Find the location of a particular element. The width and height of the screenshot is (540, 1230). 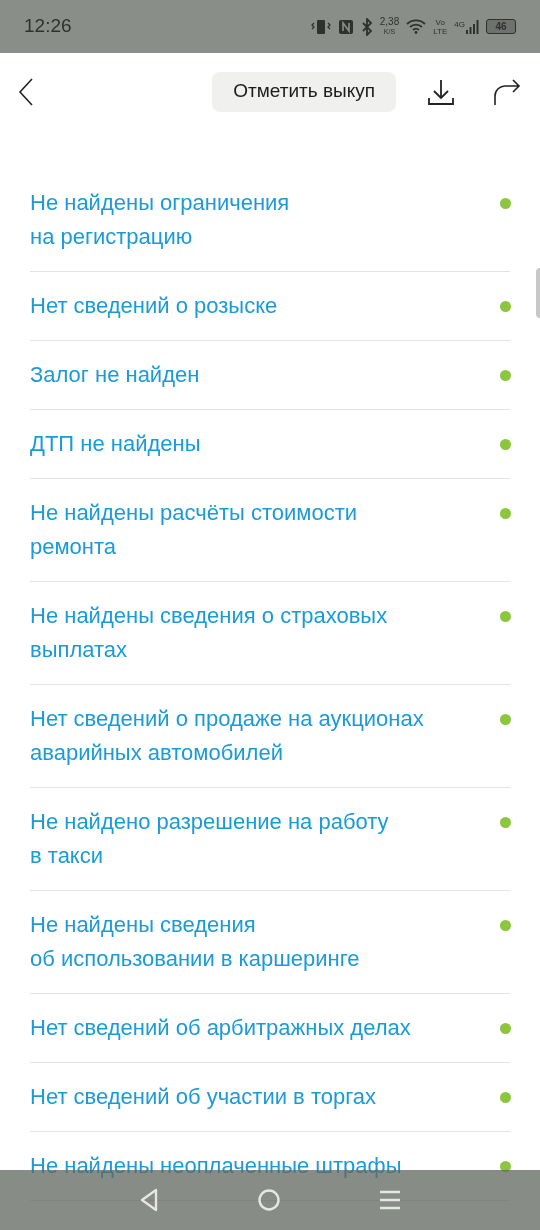

download-icon is located at coordinates (441, 91).